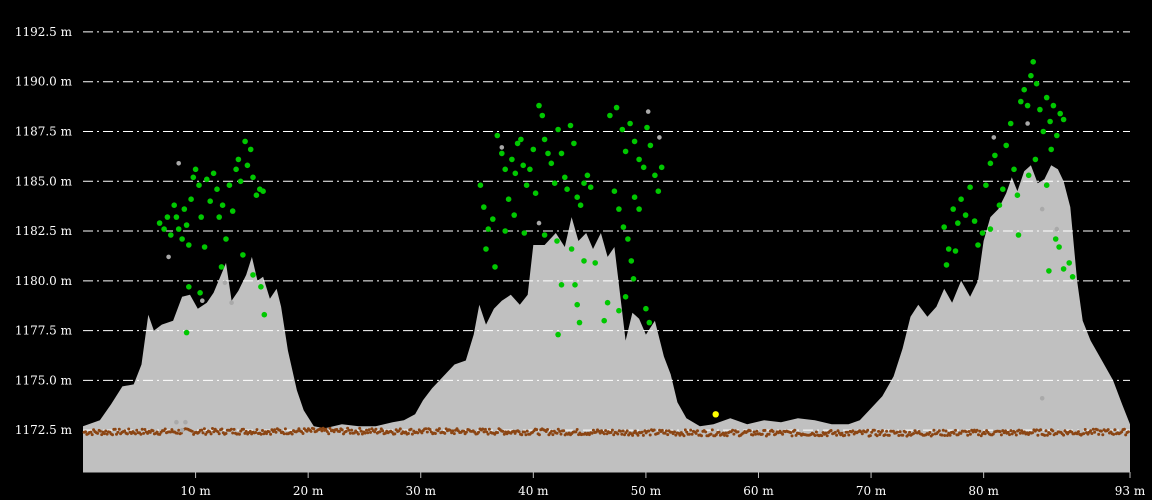  What do you see at coordinates (44, 331) in the screenshot?
I see `y-tick-label: 1177.5 m` at bounding box center [44, 331].